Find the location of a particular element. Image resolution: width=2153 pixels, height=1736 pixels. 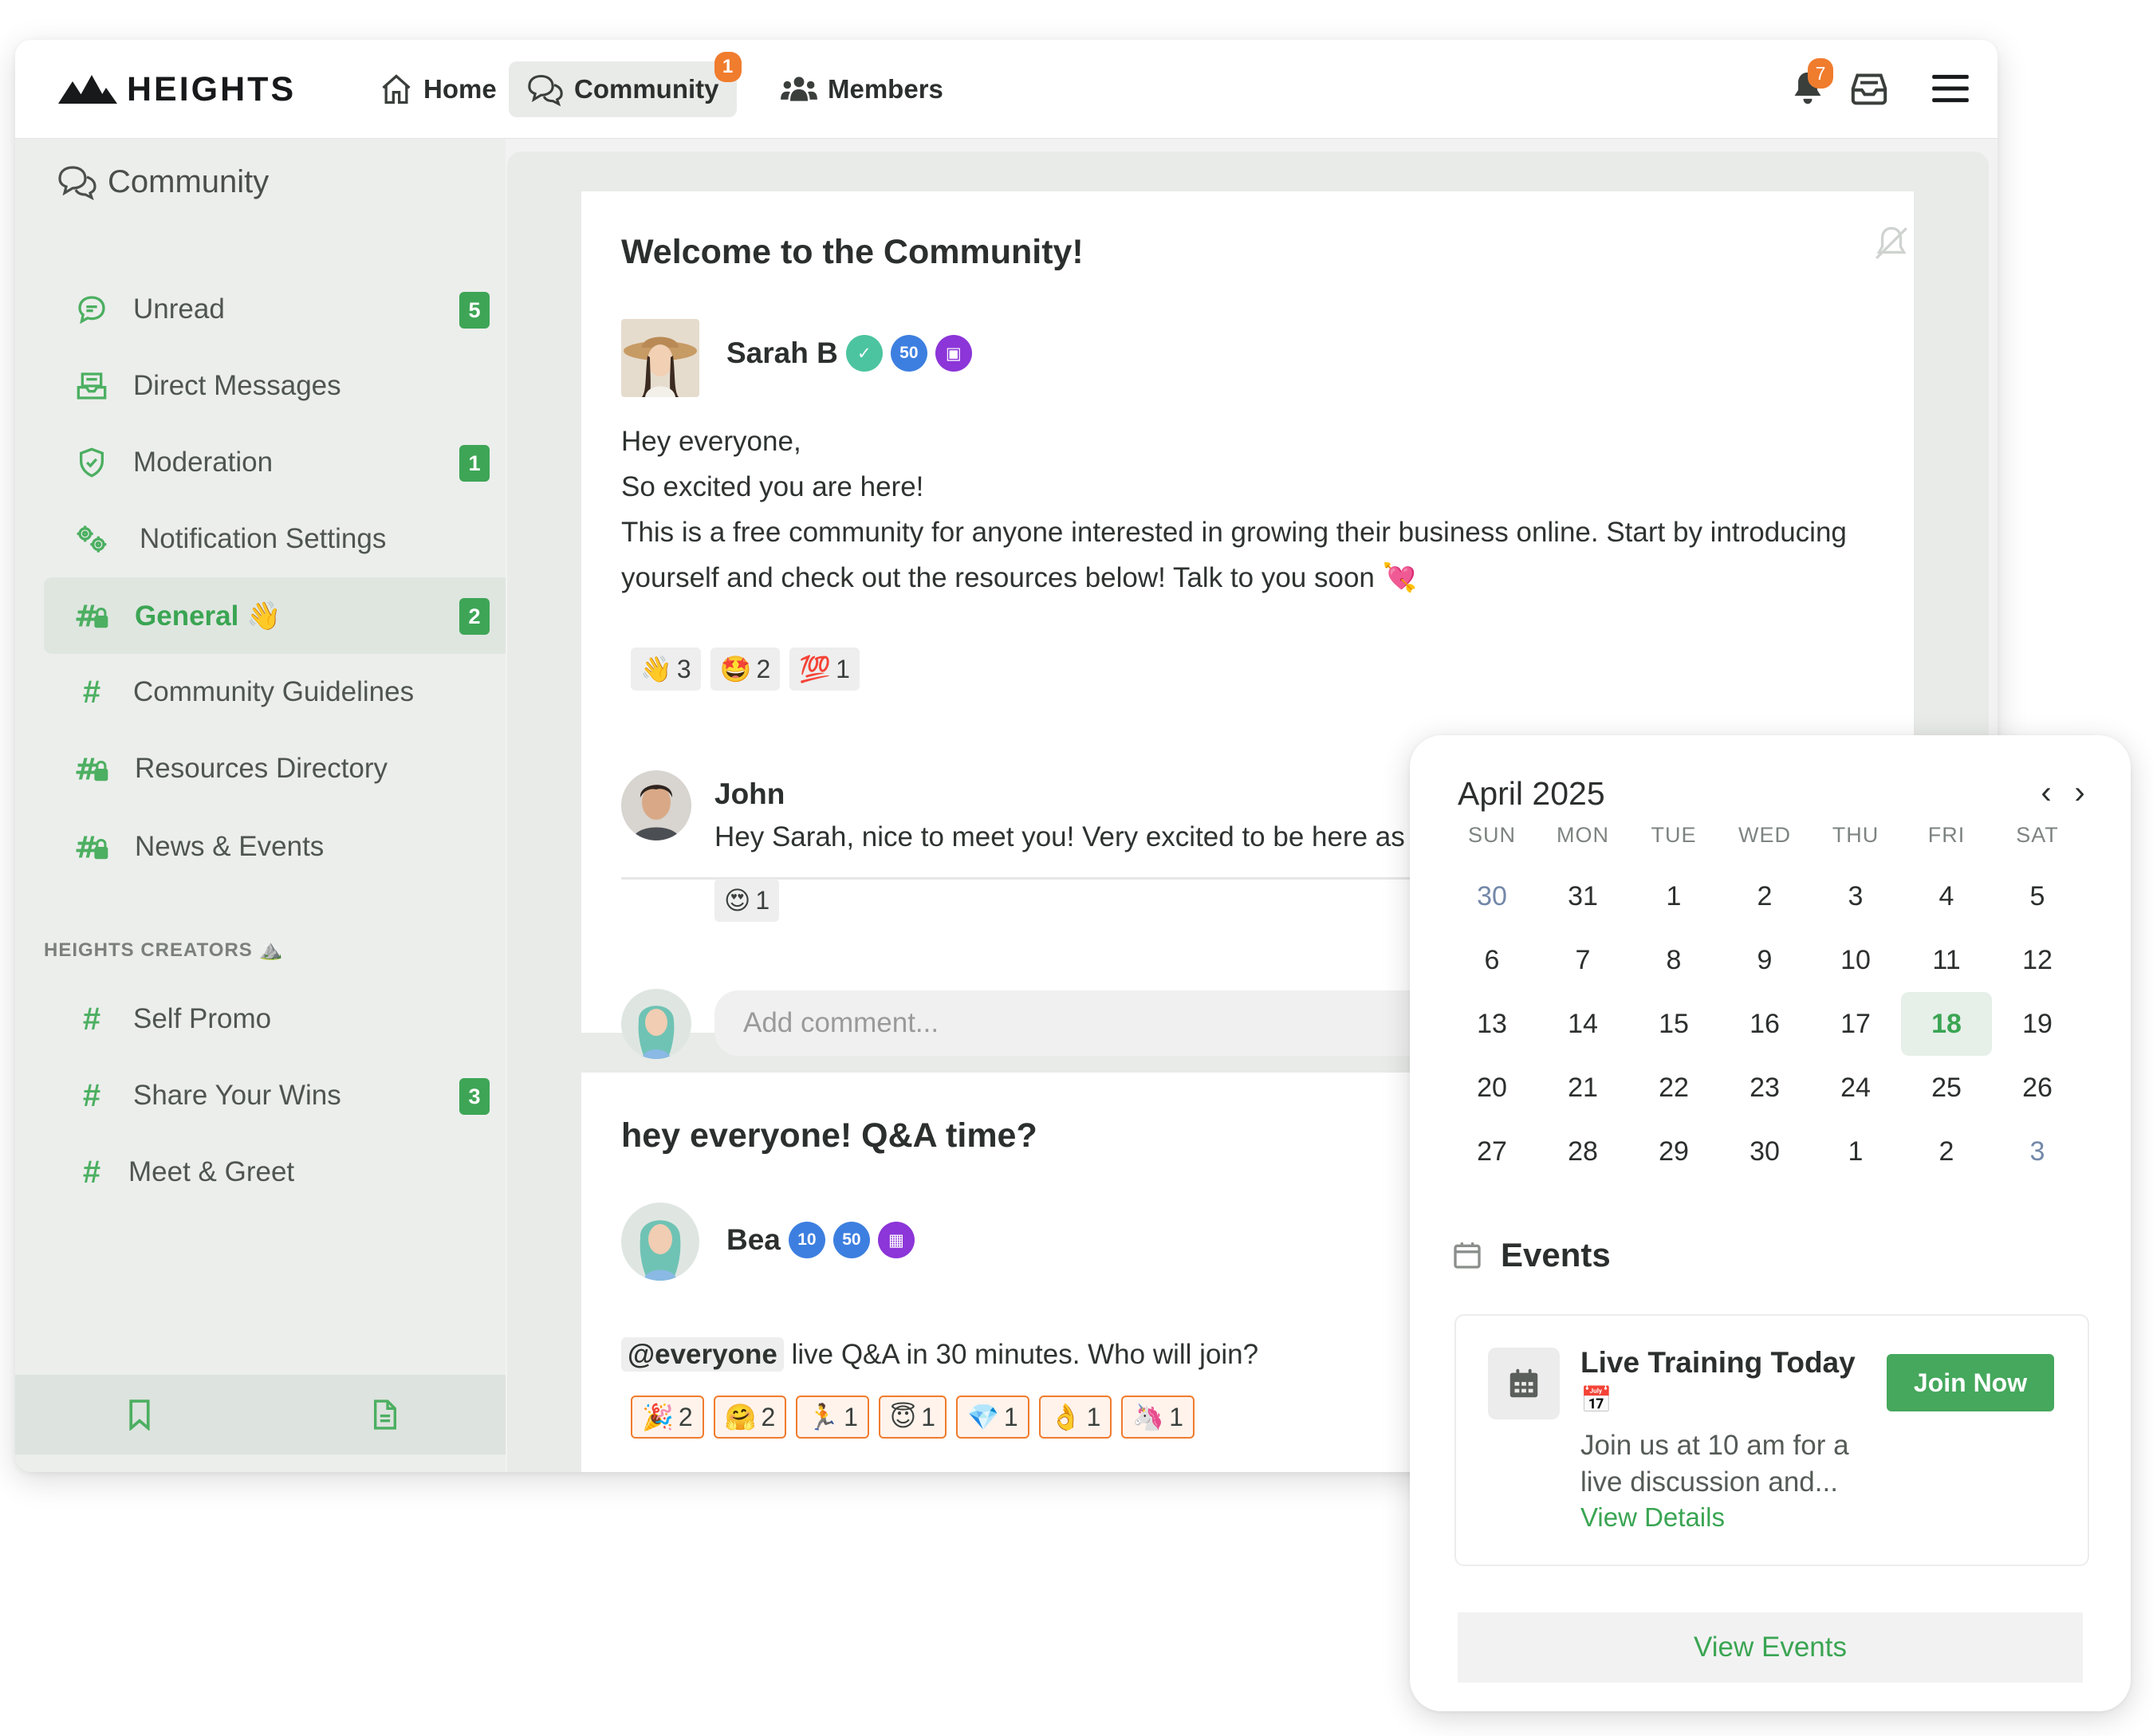

reaction-pill: 😇 1 is located at coordinates (913, 1417).